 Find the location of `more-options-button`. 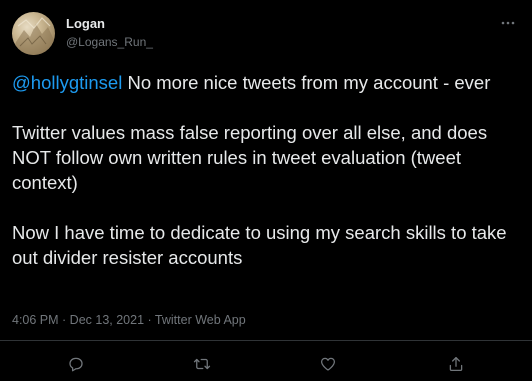

more-options-button is located at coordinates (508, 23).